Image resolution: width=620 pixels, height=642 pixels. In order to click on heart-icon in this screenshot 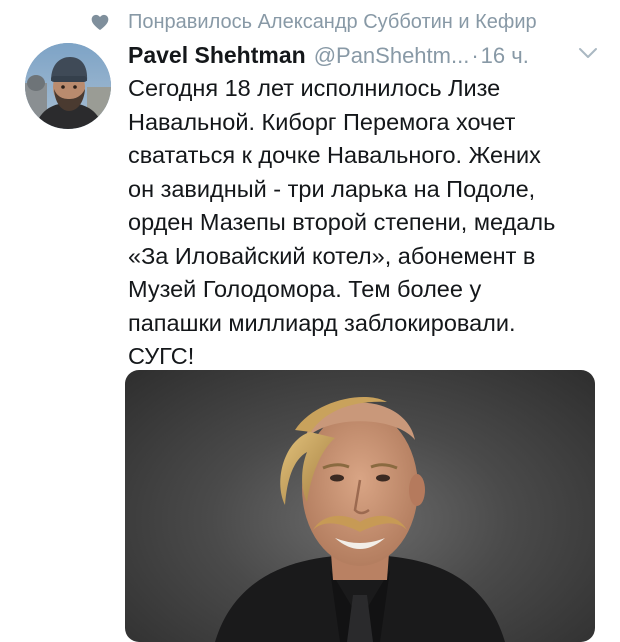, I will do `click(100, 22)`.